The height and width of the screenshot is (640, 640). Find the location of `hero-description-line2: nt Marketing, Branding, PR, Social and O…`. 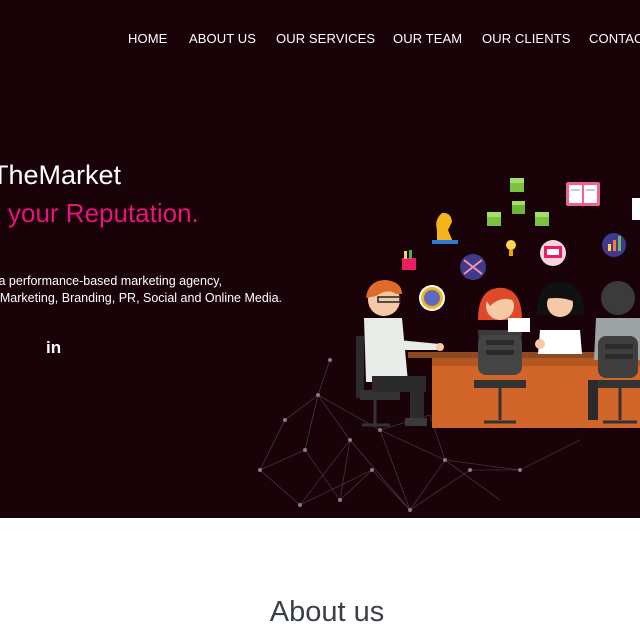

hero-description-line2: nt Marketing, Branding, PR, Social and O… is located at coordinates (141, 298).